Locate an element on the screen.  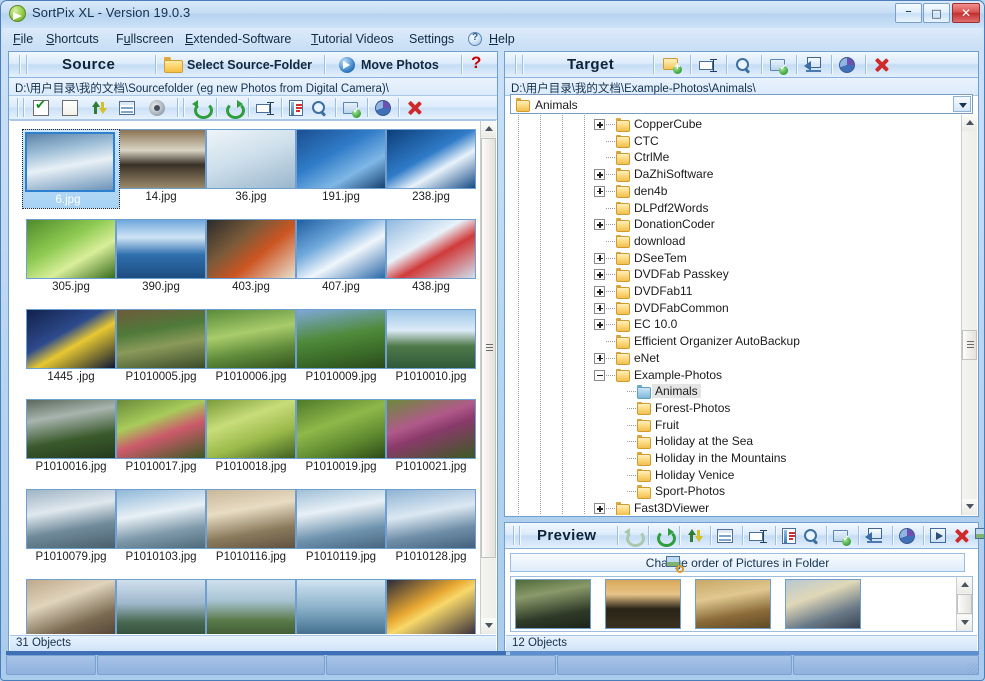
menu-item-file: File is located at coordinates (23, 39).